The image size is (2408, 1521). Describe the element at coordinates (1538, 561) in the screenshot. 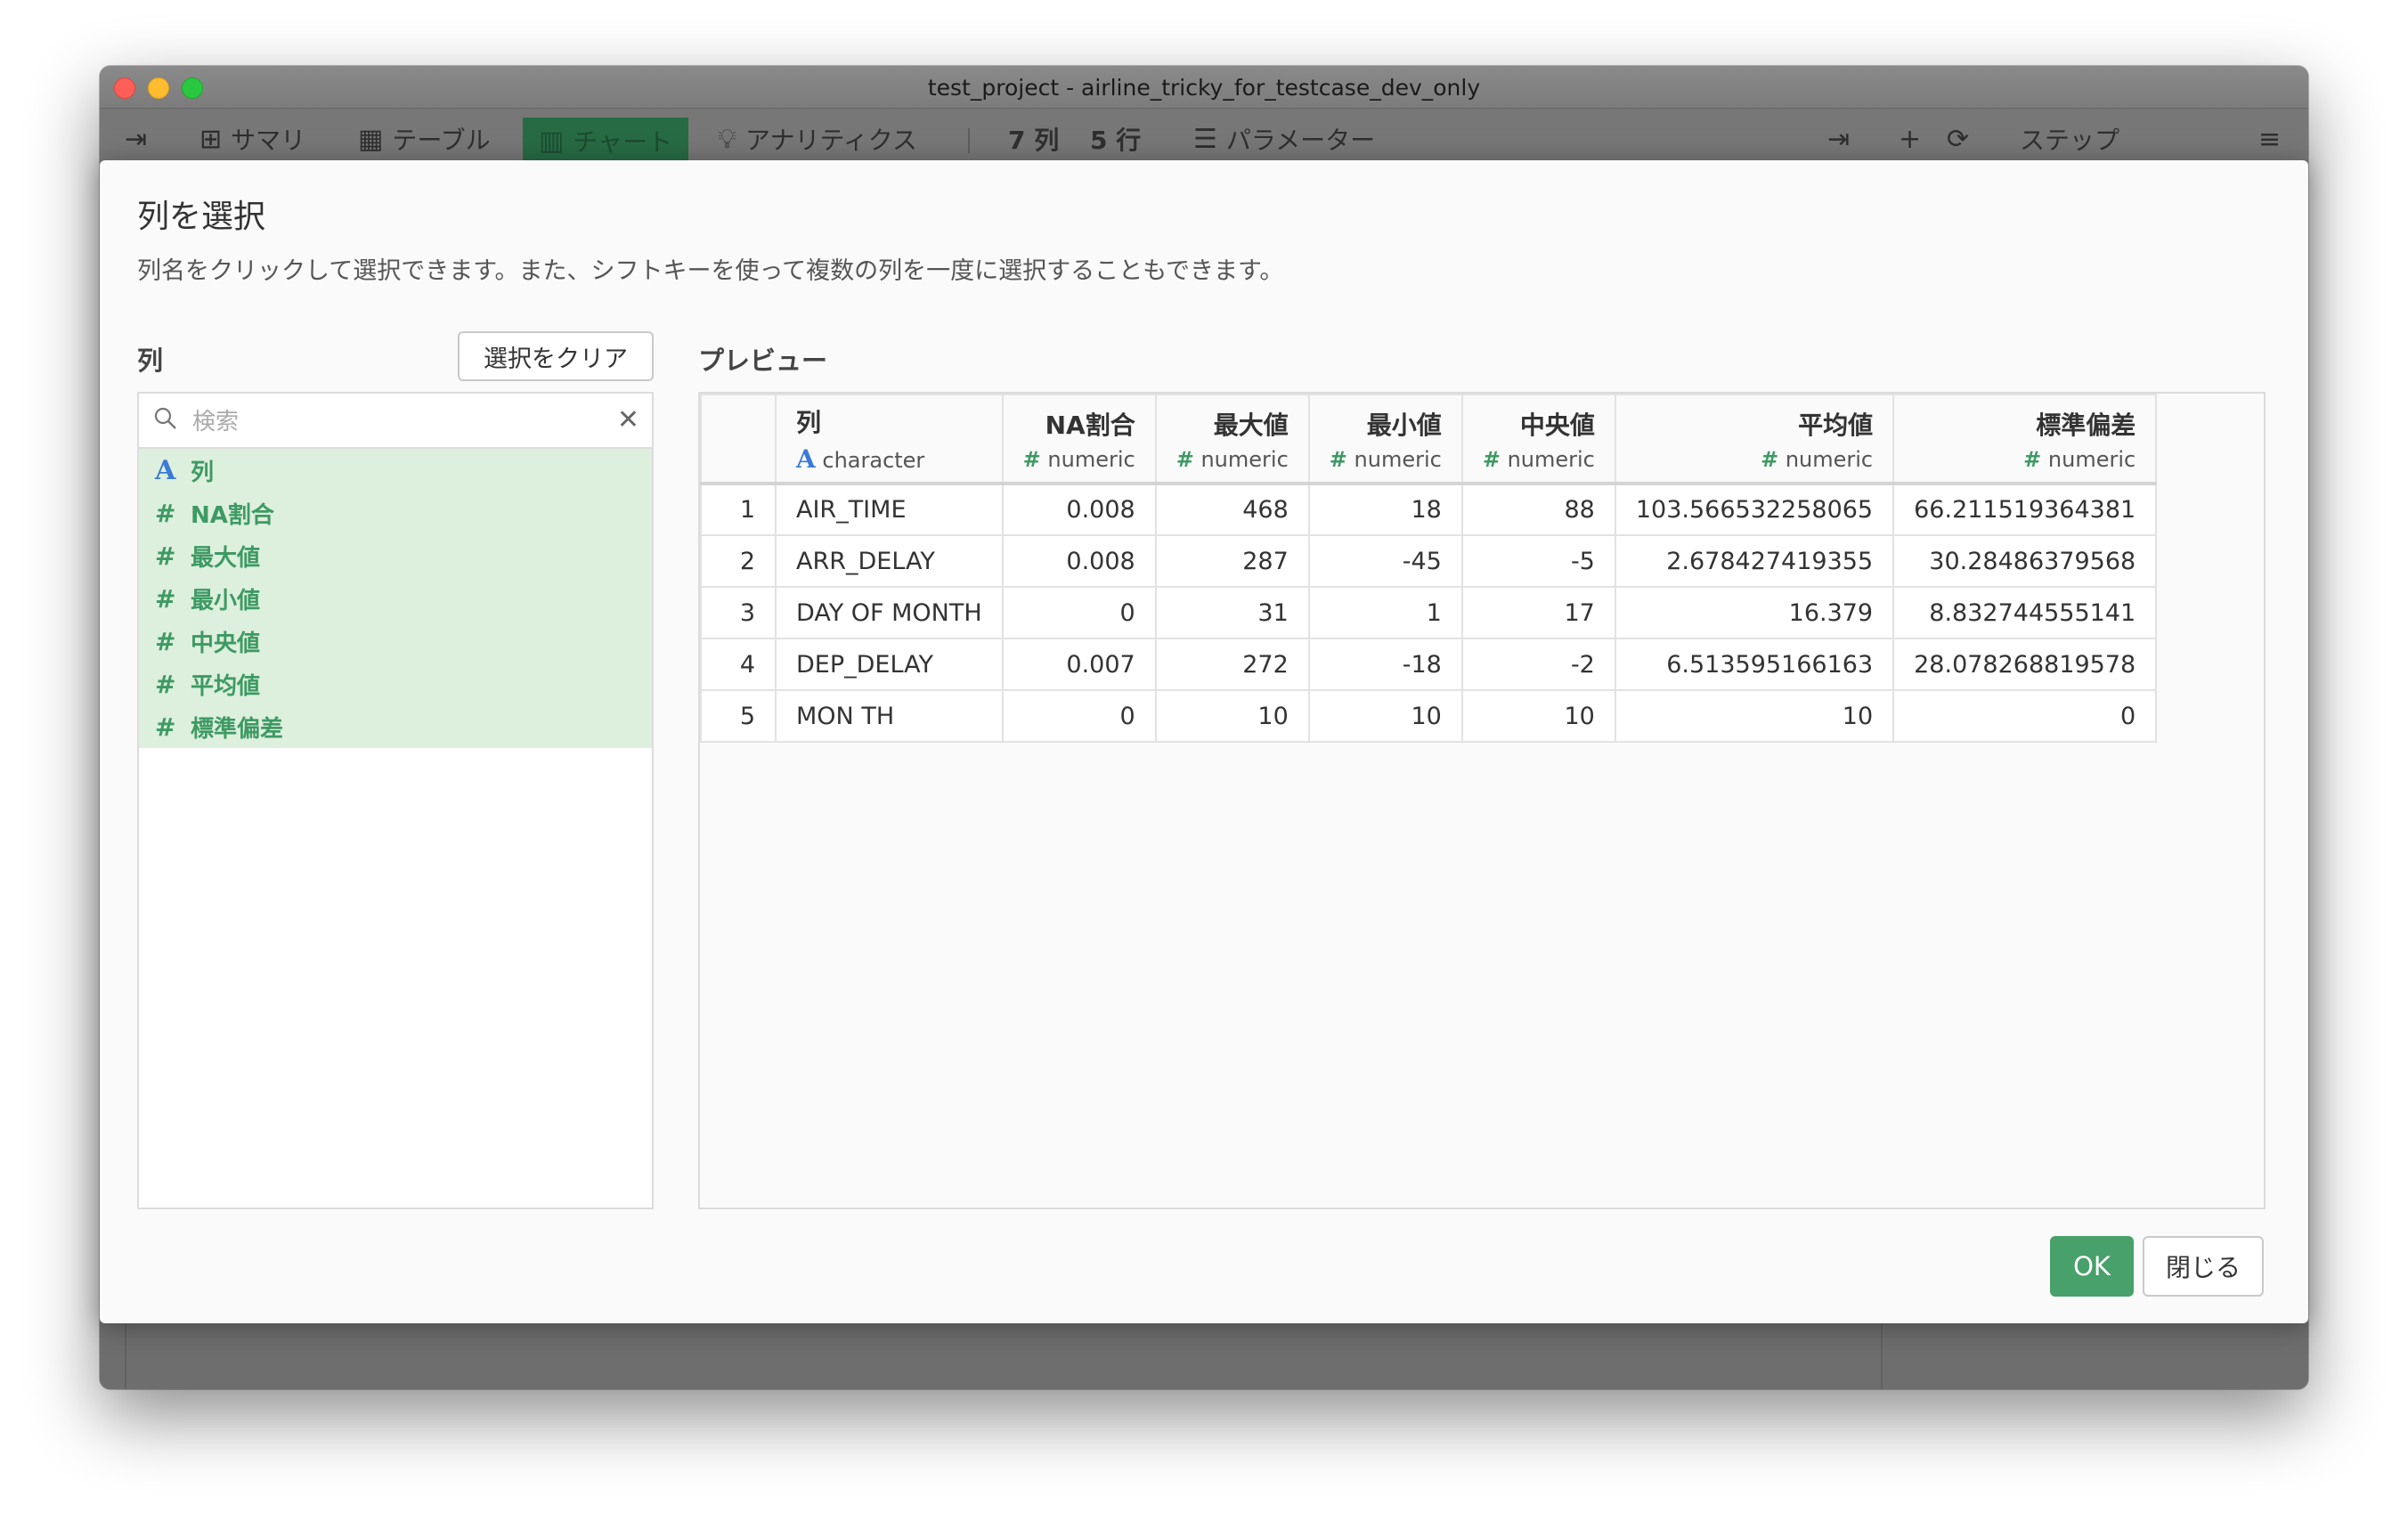

I see `table-cell: -5` at that location.